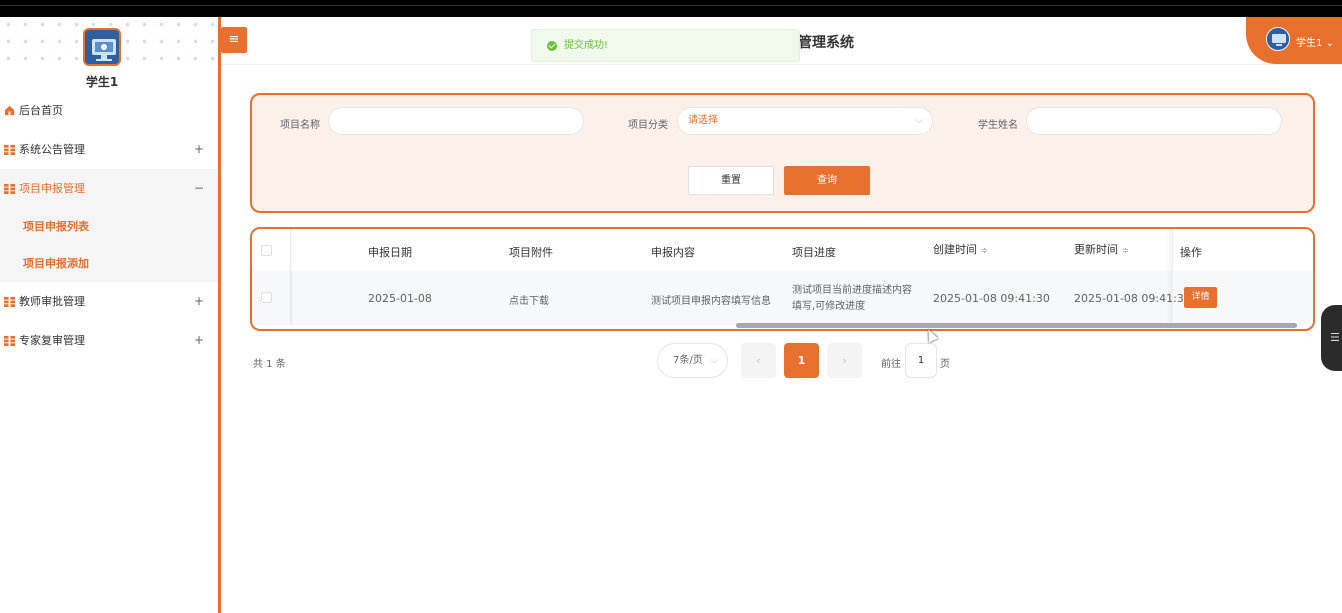 This screenshot has width=1342, height=613. What do you see at coordinates (703, 120) in the screenshot?
I see `category-select-placeholder: 请选择` at bounding box center [703, 120].